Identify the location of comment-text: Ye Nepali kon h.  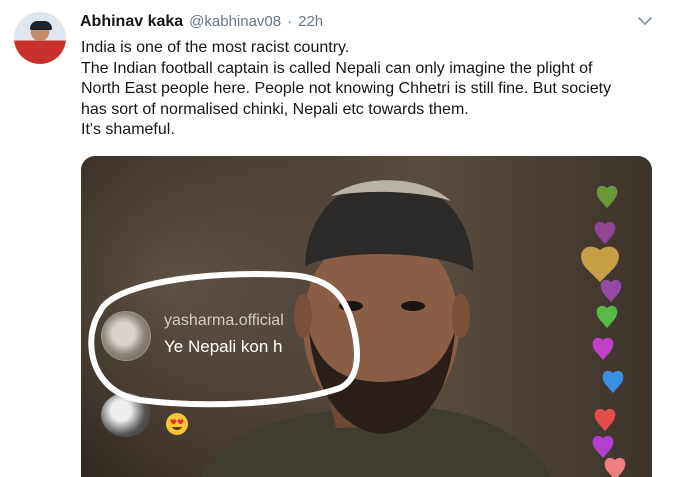
(223, 346).